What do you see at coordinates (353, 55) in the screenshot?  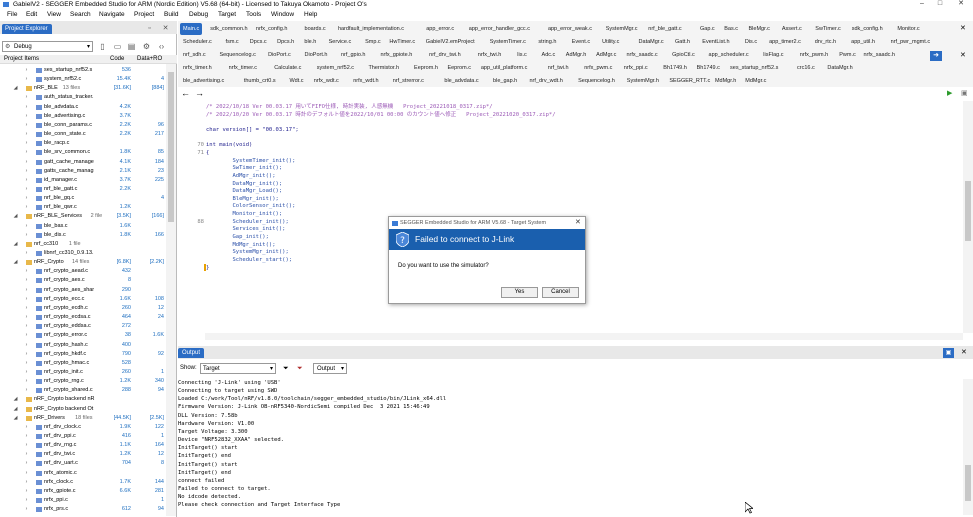 I see `file-tab: nrf_gpio.h` at bounding box center [353, 55].